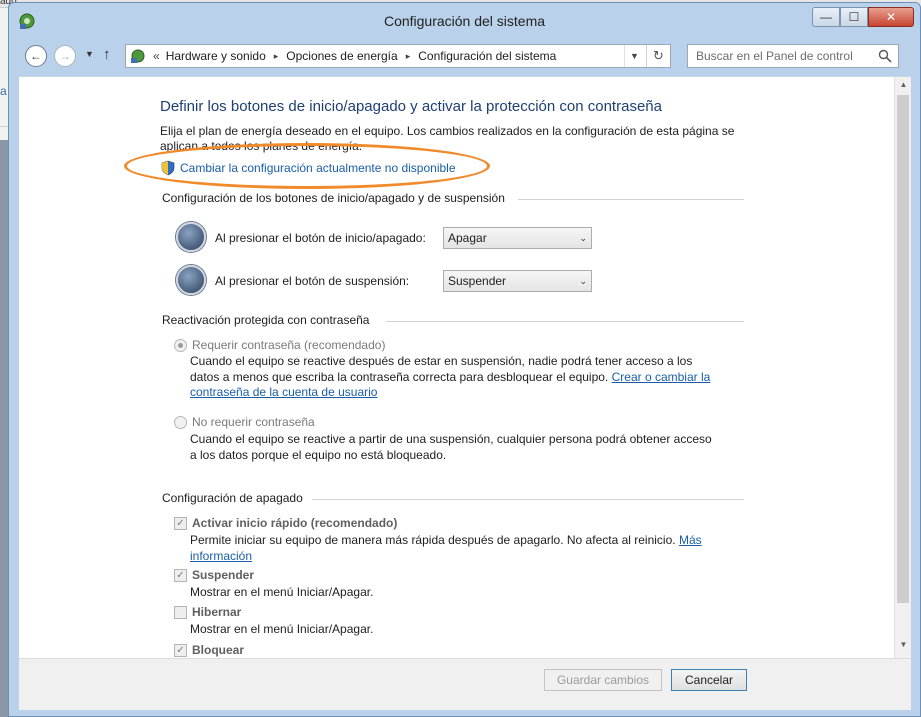 This screenshot has width=921, height=717. What do you see at coordinates (517, 238) in the screenshot?
I see `power-button-action-select: Apagar ⌄` at bounding box center [517, 238].